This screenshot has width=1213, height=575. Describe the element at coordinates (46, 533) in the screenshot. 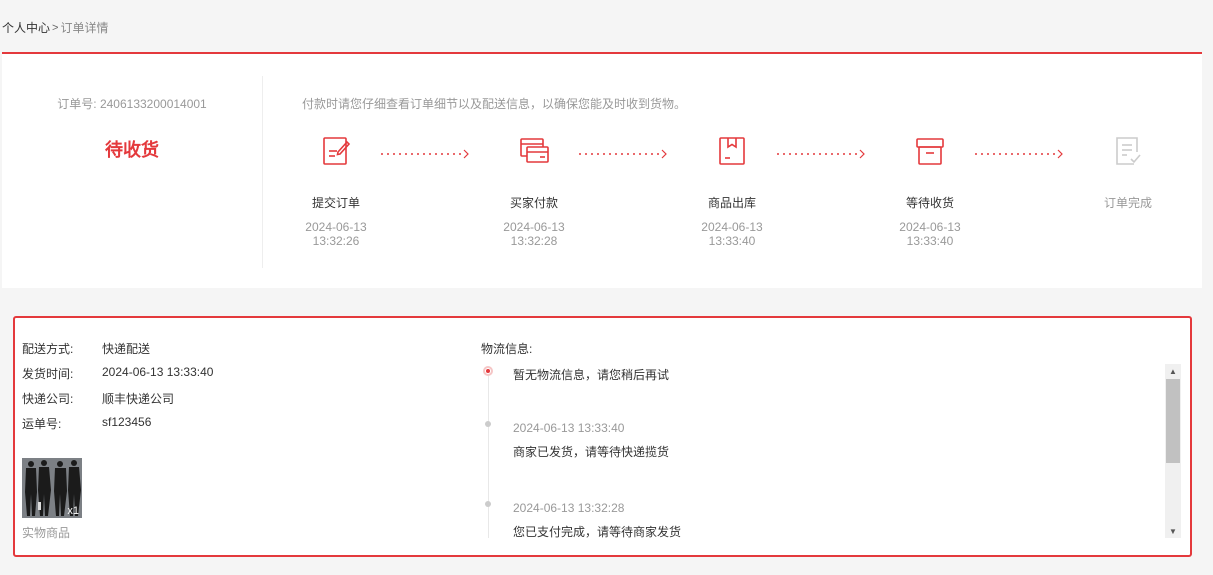

I see `product-type: 实物商品` at that location.